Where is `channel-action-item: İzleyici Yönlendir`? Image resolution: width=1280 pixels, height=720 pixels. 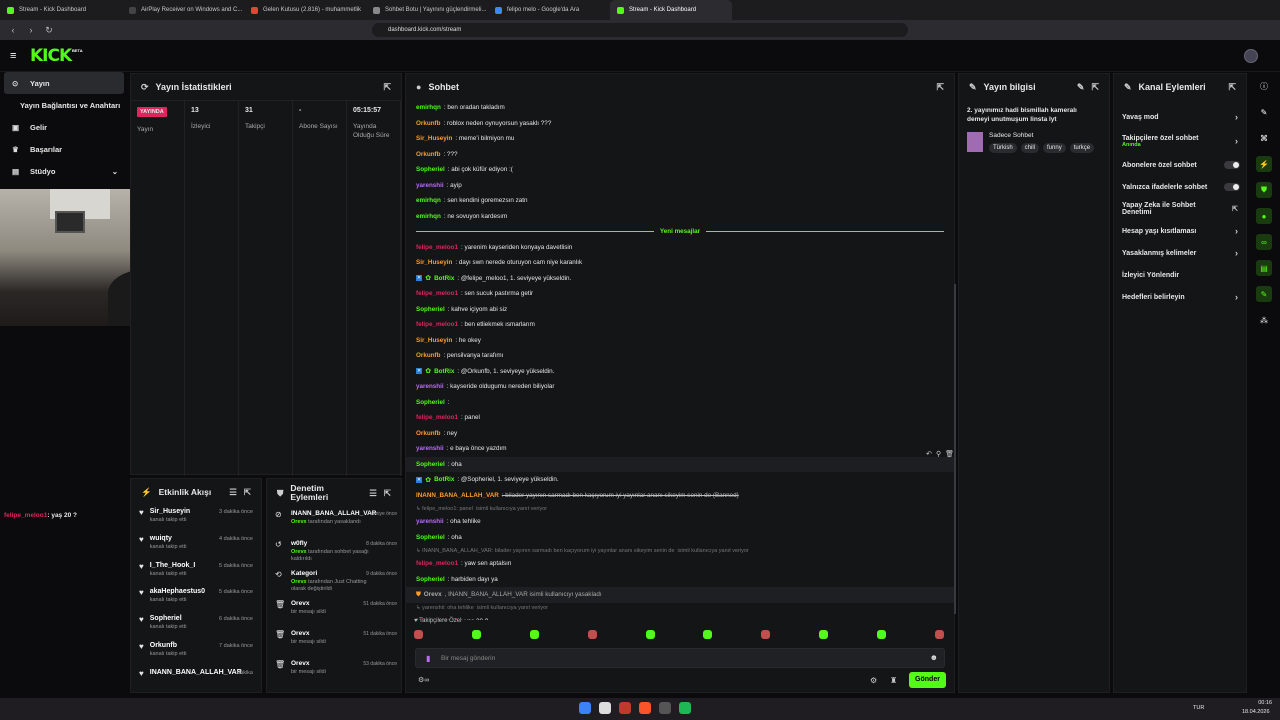 channel-action-item: İzleyici Yönlendir is located at coordinates (1180, 275).